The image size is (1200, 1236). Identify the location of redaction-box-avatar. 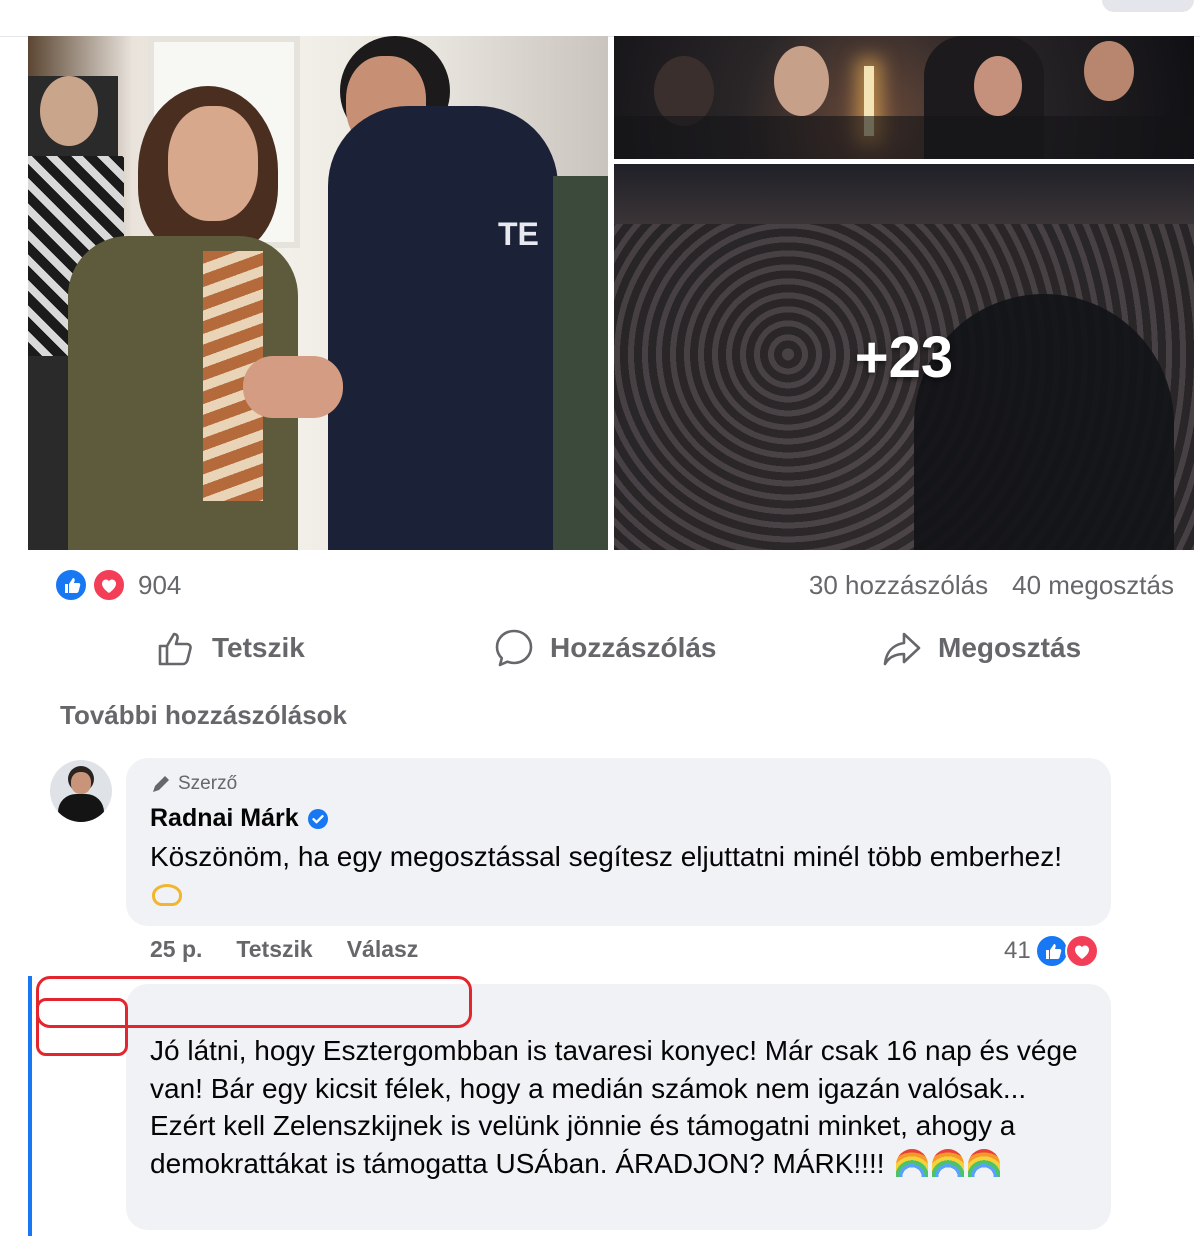
(82, 1027).